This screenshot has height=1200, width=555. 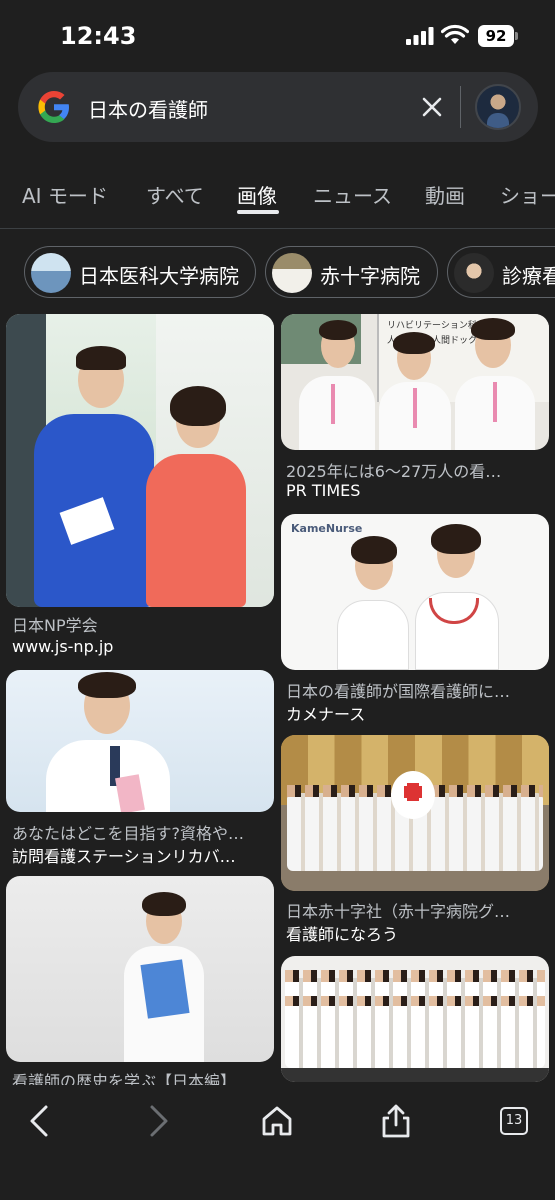 I want to click on tab-videos: 動画, so click(x=445, y=194).